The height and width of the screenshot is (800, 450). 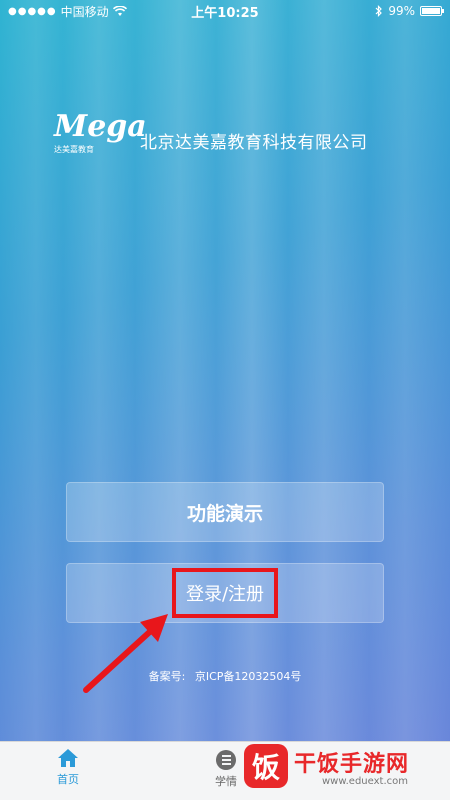 What do you see at coordinates (74, 149) in the screenshot?
I see `logo-subtext: 达美嘉教育` at bounding box center [74, 149].